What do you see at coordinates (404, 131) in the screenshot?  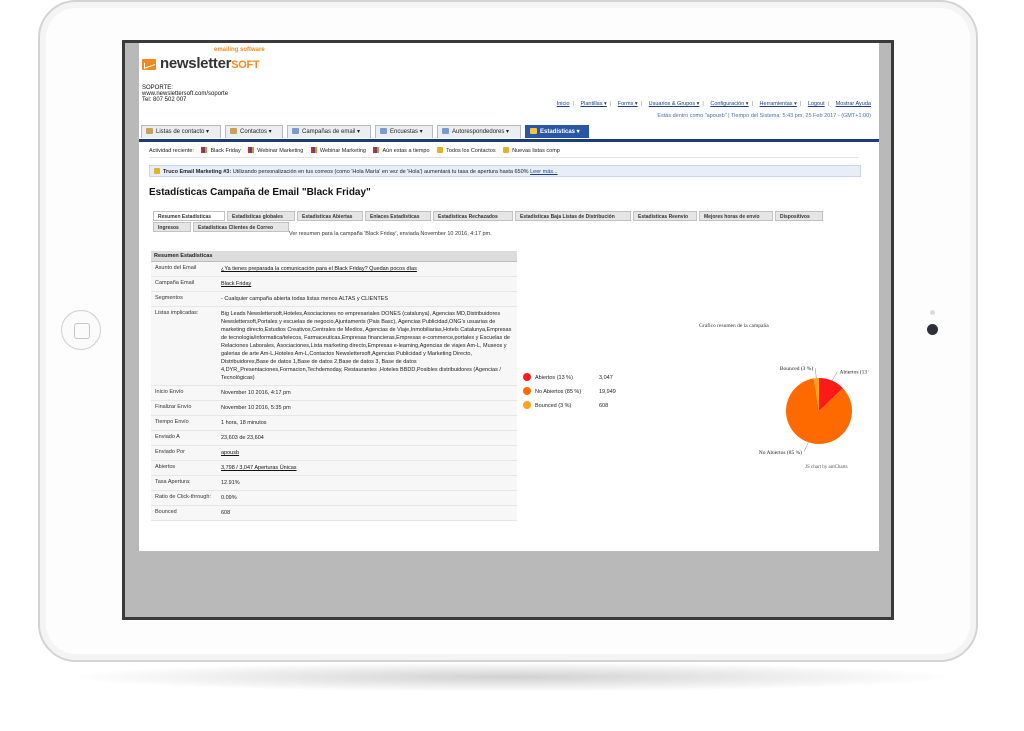 I see `tab-encuestas: Encuestas ▾` at bounding box center [404, 131].